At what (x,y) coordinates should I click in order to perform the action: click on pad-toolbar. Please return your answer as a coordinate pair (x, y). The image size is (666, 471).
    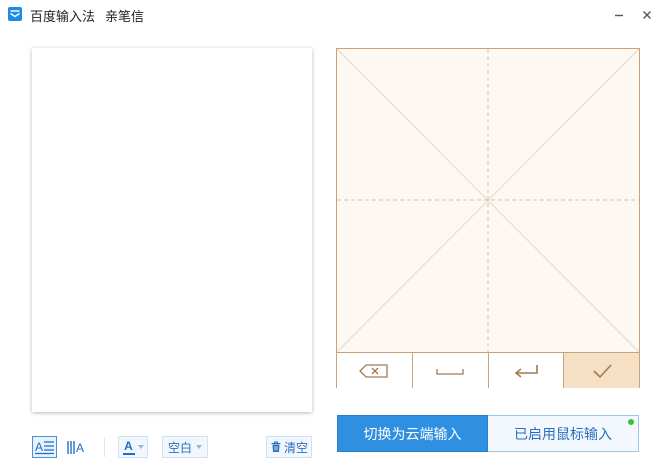
    Looking at the image, I should click on (488, 370).